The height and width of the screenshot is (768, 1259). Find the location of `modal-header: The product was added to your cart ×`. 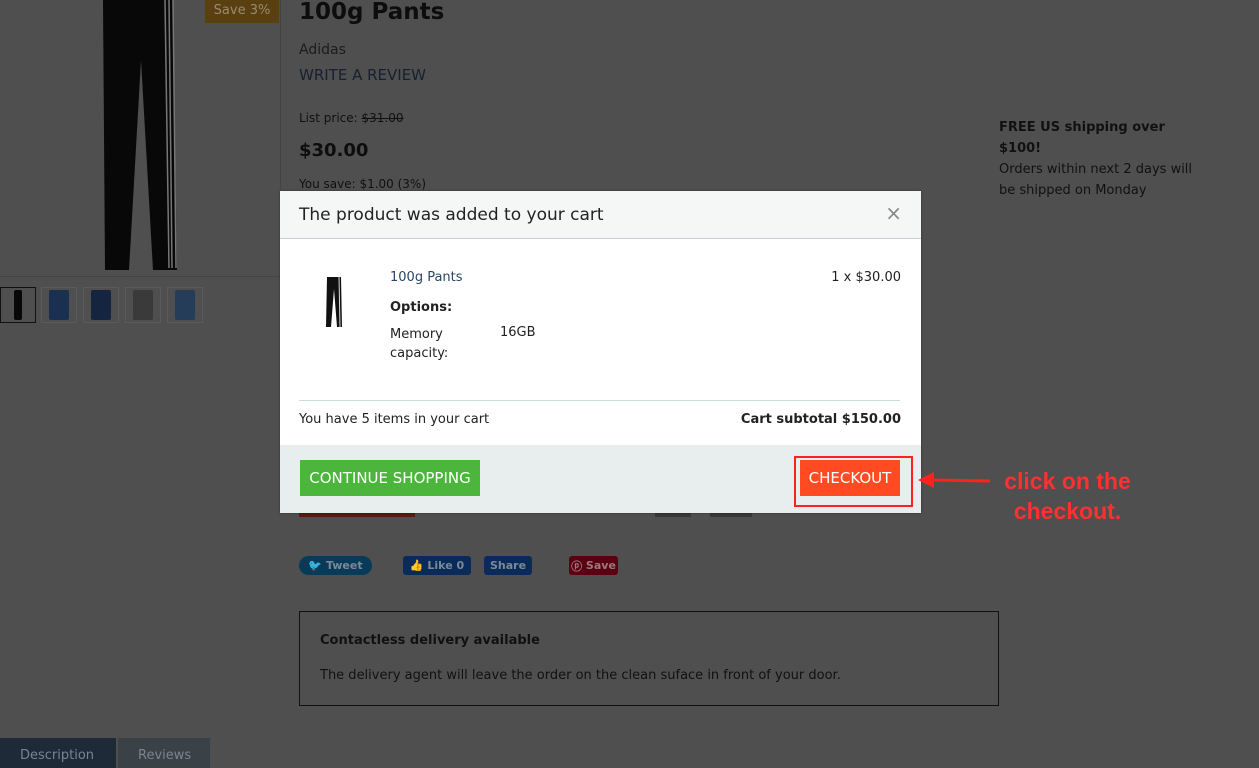

modal-header: The product was added to your cart × is located at coordinates (600, 215).